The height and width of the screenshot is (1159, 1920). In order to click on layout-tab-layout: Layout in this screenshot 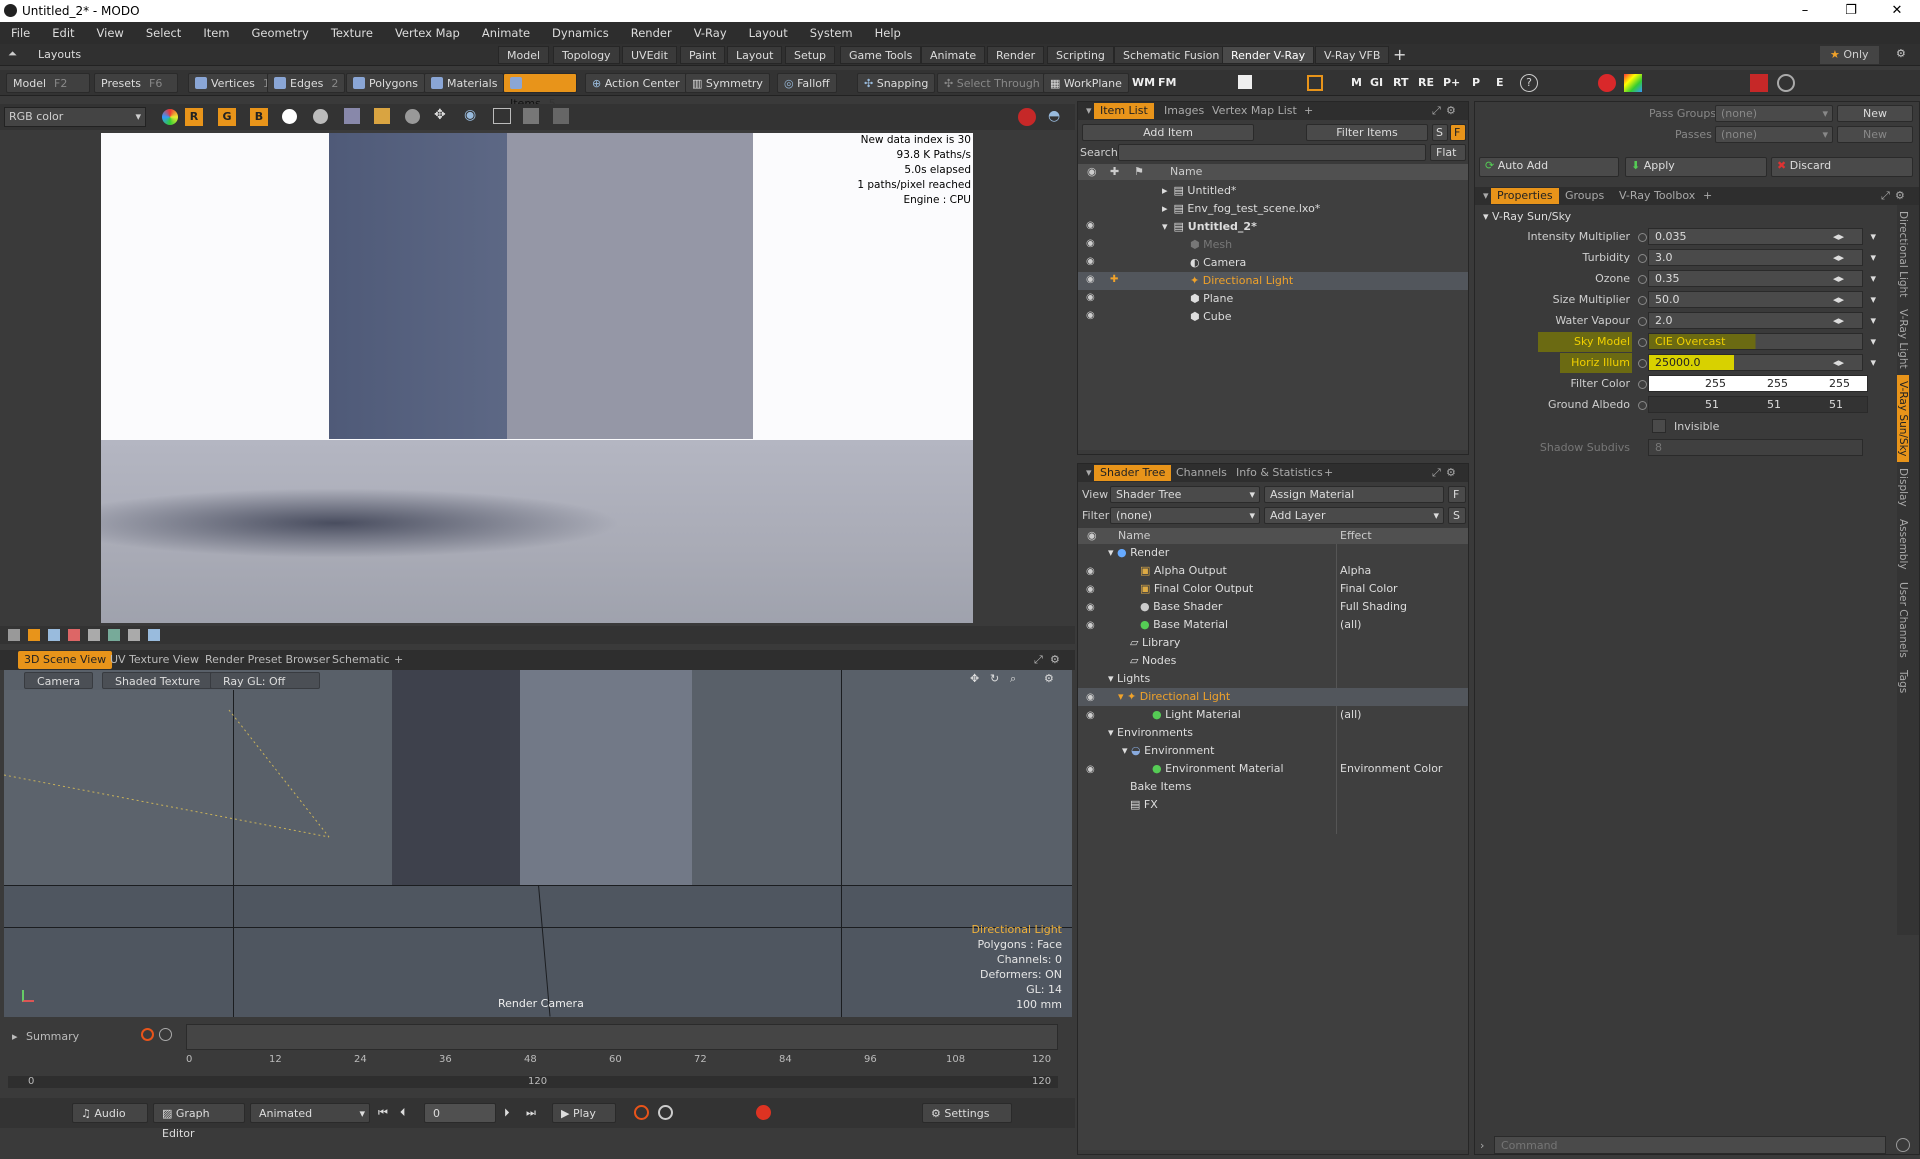, I will do `click(755, 55)`.